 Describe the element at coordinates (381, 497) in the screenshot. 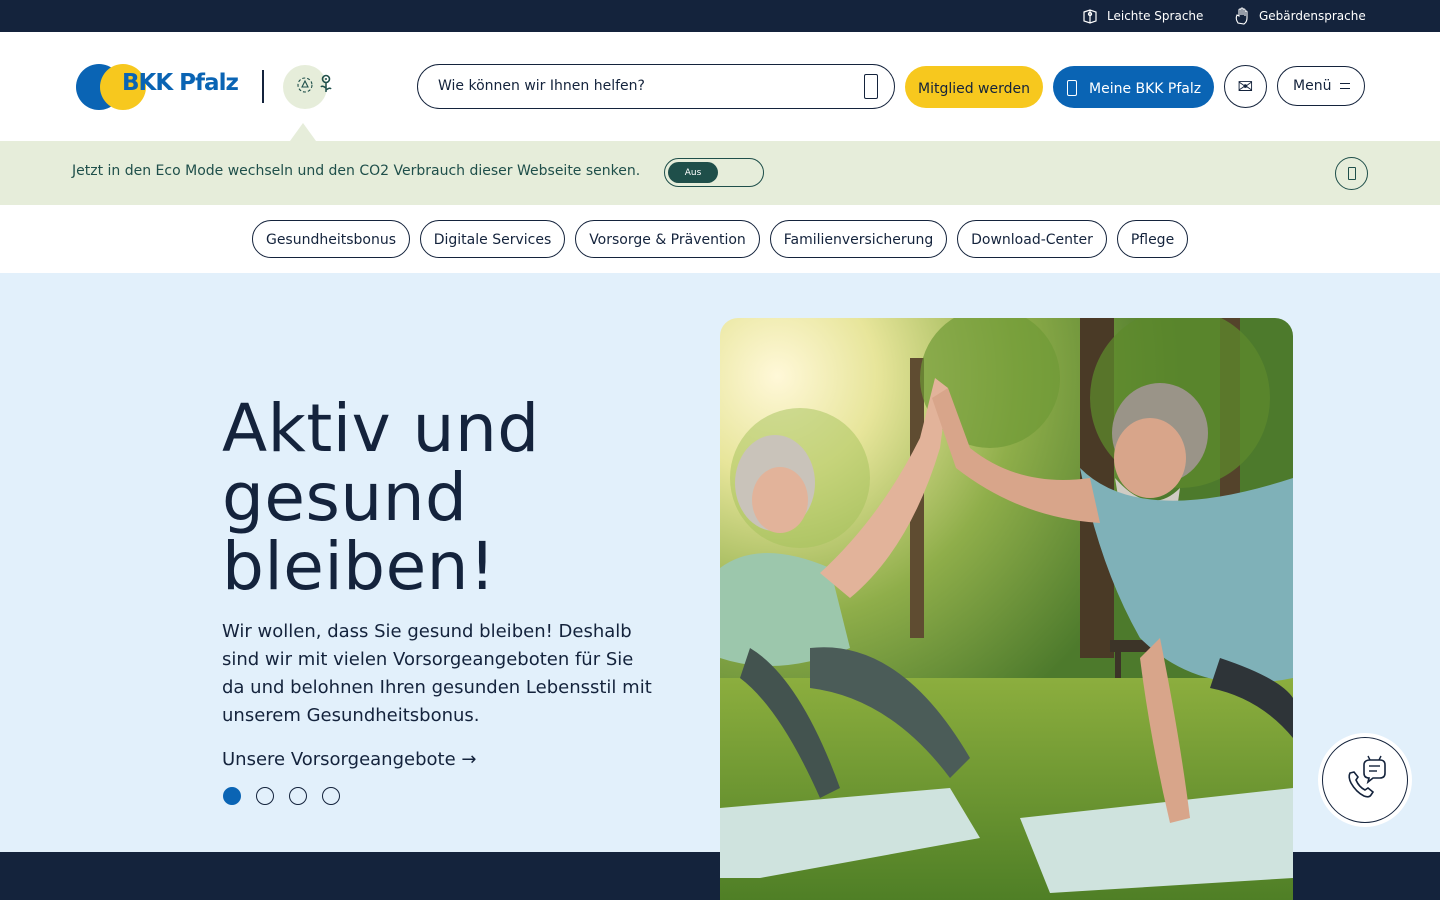

I see `hero-title: Aktiv und gesund bleiben!` at that location.